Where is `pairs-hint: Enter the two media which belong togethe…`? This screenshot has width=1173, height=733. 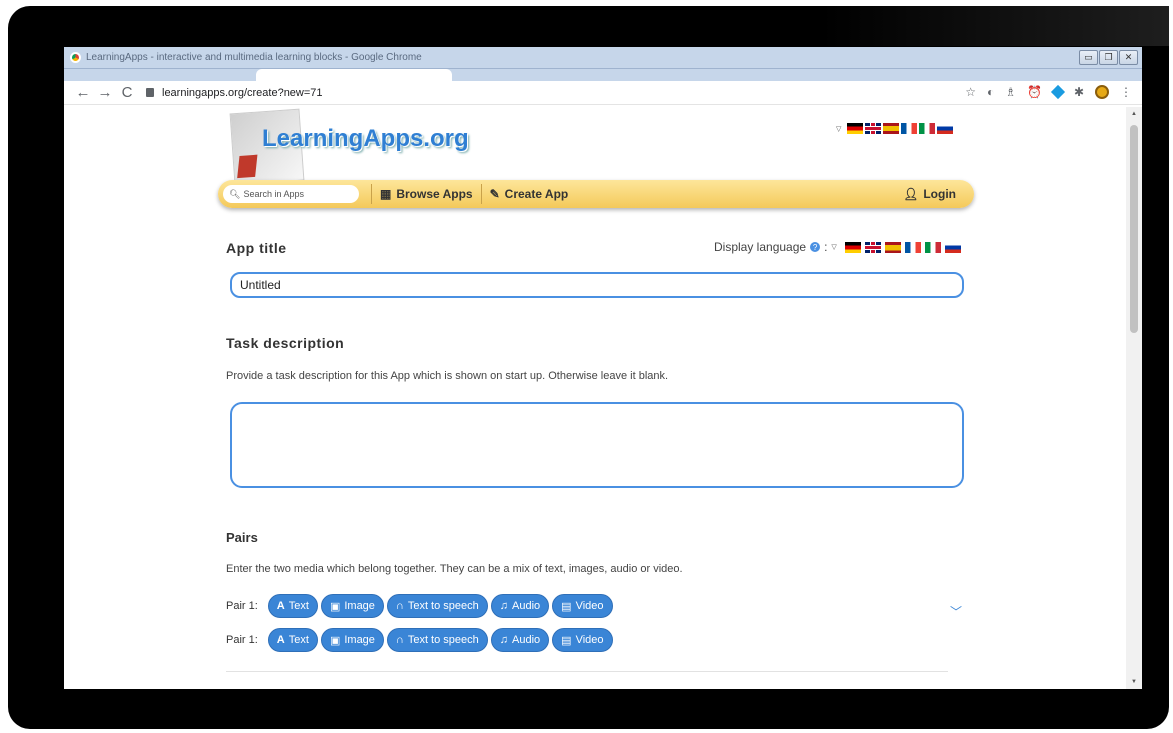
pairs-hint: Enter the two media which belong togethe… is located at coordinates (454, 569).